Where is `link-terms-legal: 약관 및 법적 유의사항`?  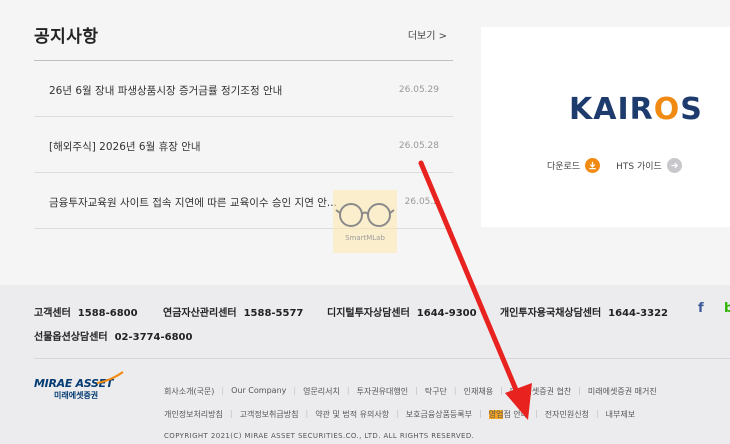
link-terms-legal: 약관 및 법적 유의사항 is located at coordinates (352, 414).